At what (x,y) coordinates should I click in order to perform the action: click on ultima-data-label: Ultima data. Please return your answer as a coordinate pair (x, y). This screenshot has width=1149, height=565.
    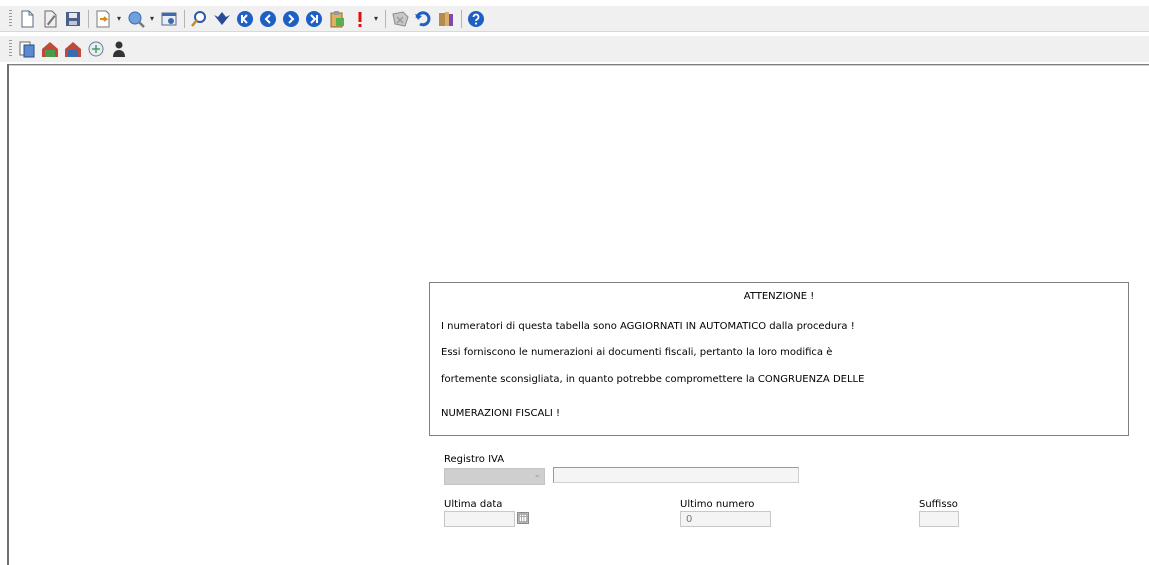
    Looking at the image, I should click on (473, 504).